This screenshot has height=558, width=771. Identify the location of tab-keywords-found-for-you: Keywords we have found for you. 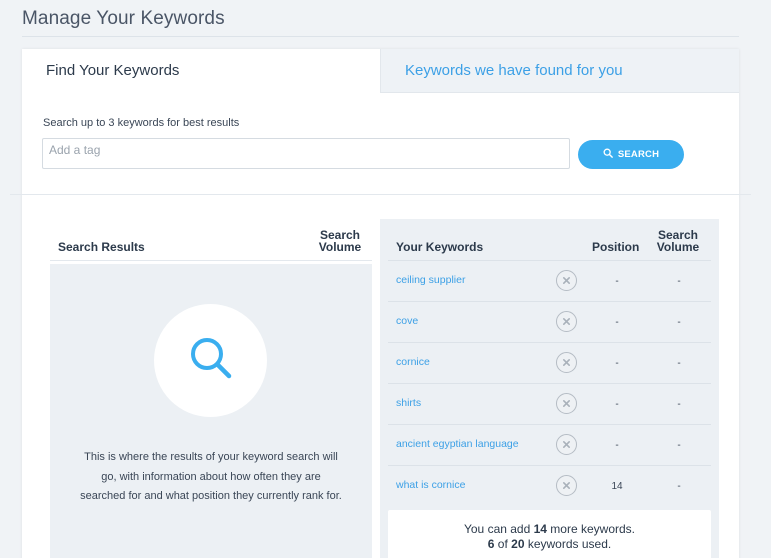
(559, 71).